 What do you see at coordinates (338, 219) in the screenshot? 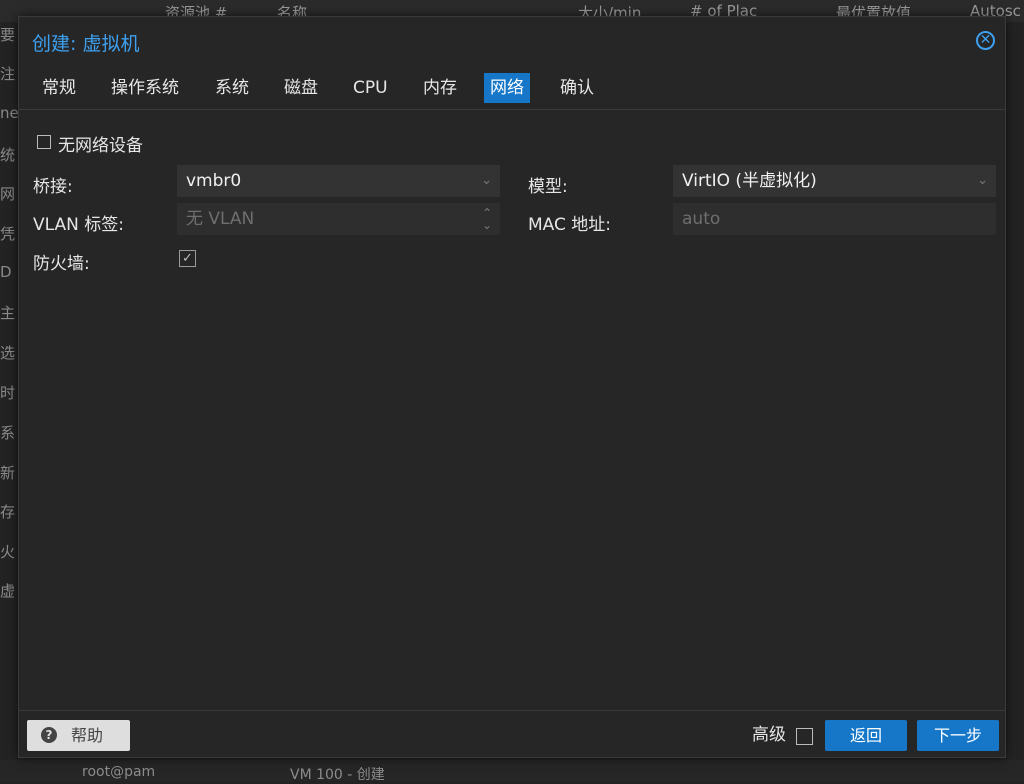
I see `vlan-tag-field: 无 VLAN ⌃ ⌄` at bounding box center [338, 219].